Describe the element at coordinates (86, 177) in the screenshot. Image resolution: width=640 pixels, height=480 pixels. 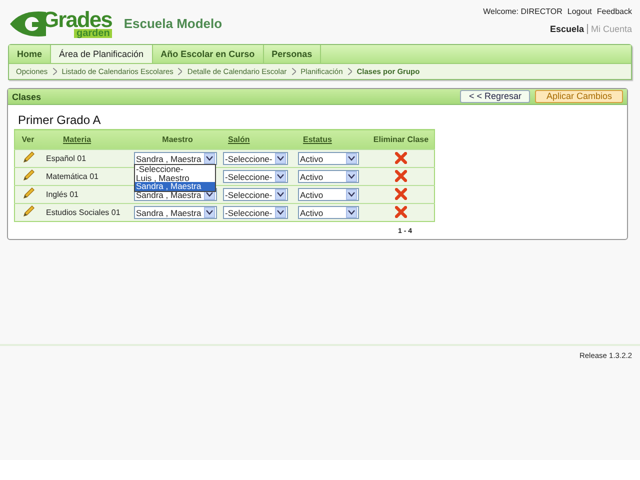
I see `subject-cell: Matemática 01` at that location.